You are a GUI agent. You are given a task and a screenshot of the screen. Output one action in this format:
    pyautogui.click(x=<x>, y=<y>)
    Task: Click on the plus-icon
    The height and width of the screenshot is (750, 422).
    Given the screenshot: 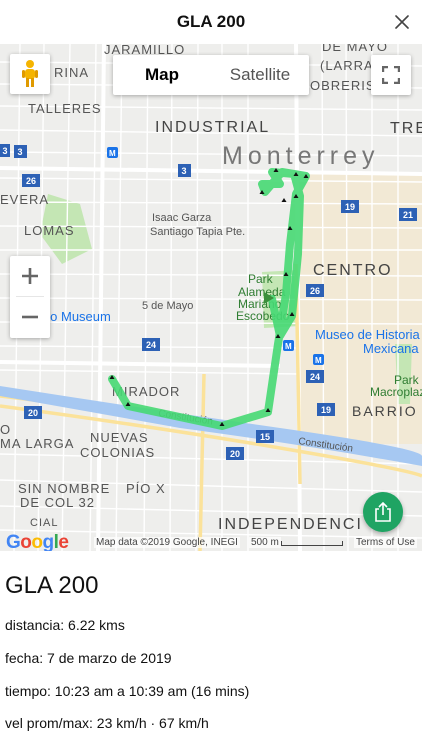 What is the action you would take?
    pyautogui.click(x=30, y=276)
    